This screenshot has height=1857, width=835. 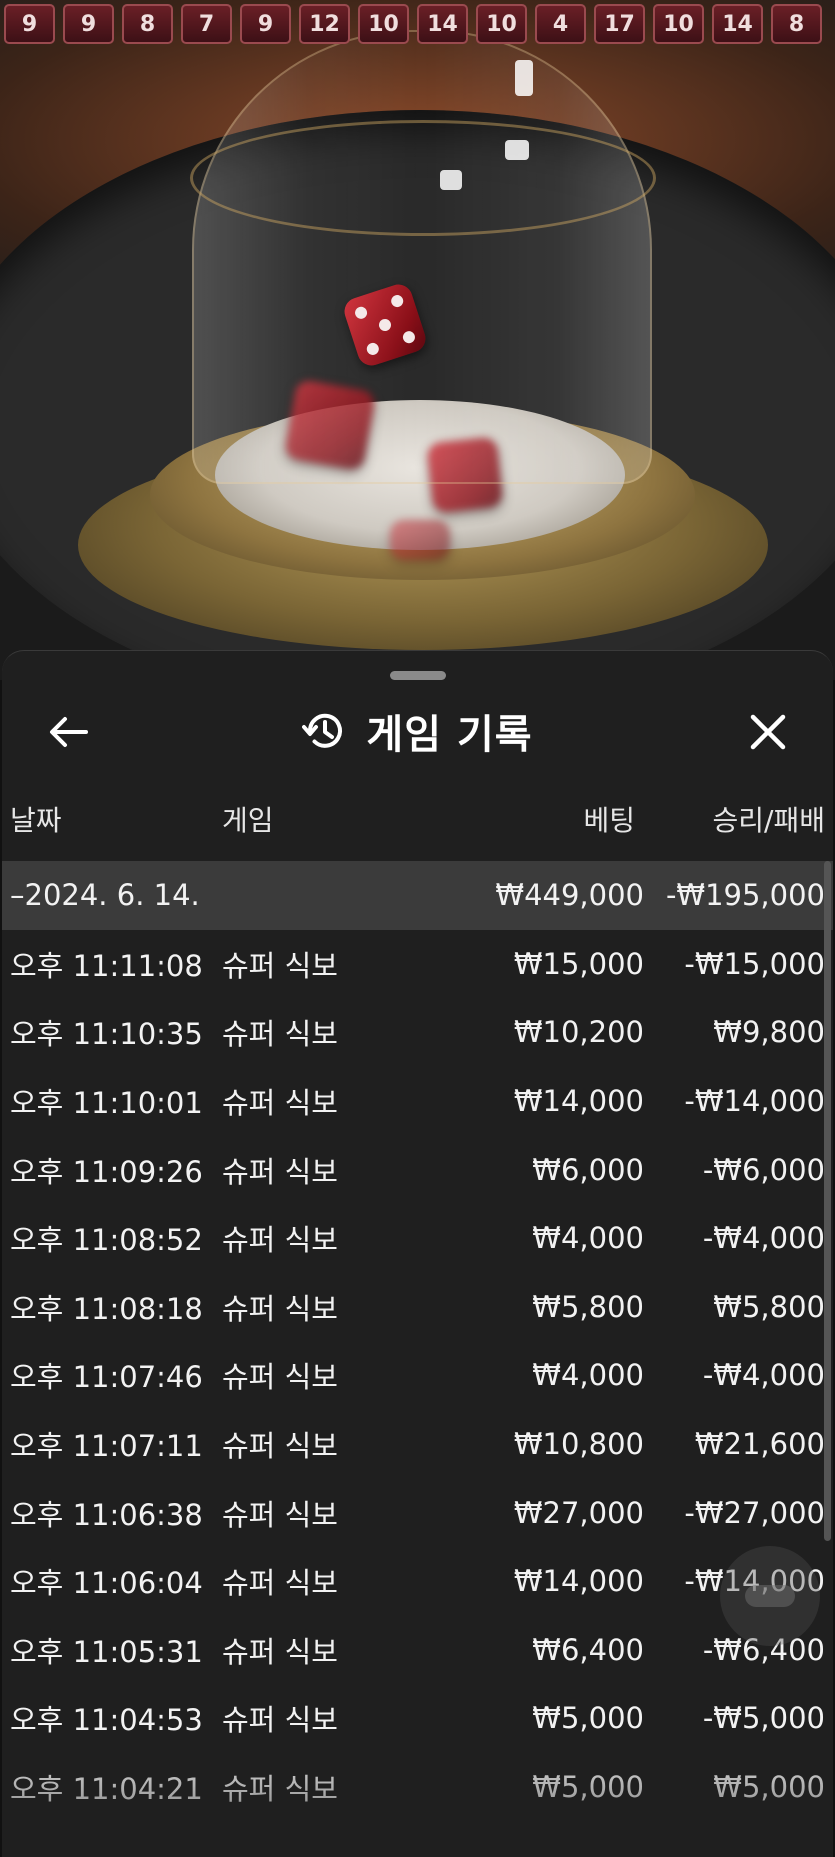 What do you see at coordinates (106, 1446) in the screenshot?
I see `row-time: 오후 11:07:11` at bounding box center [106, 1446].